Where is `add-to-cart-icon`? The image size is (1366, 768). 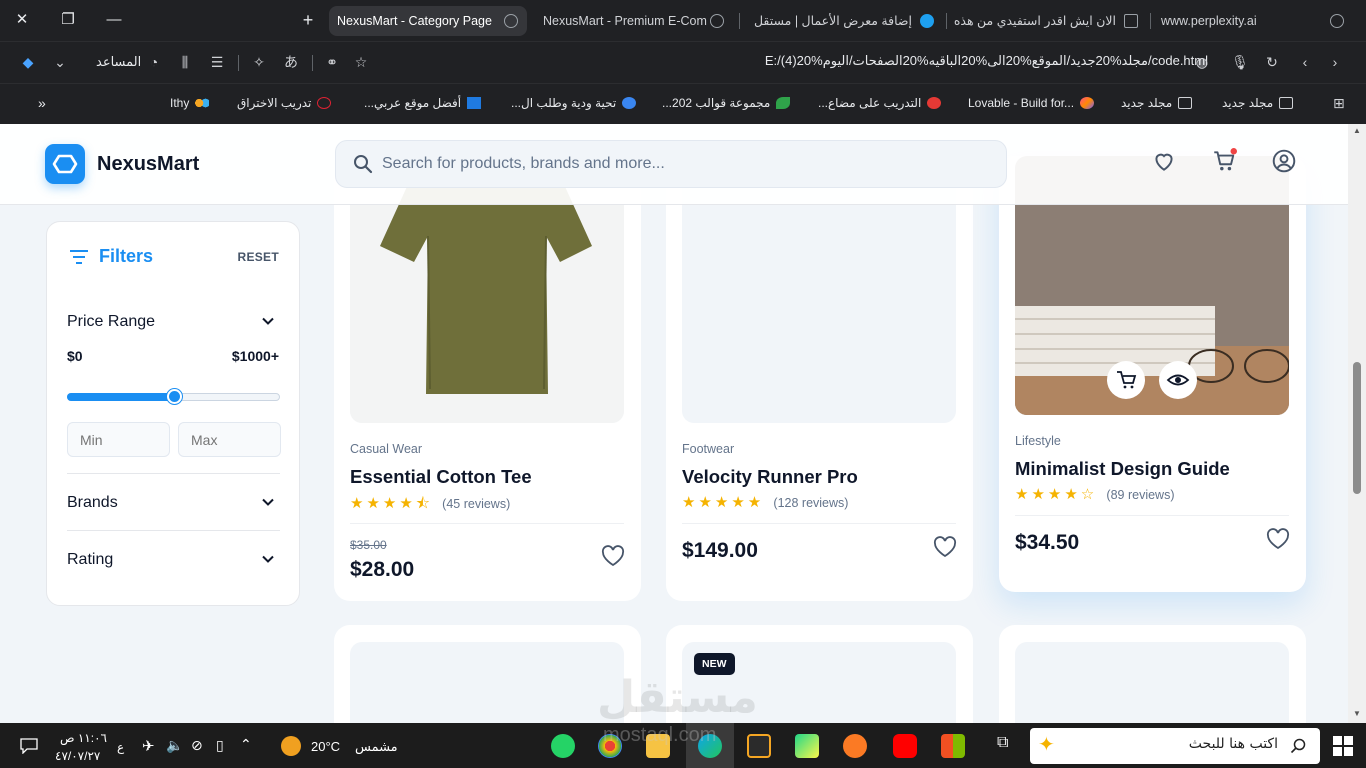 add-to-cart-icon is located at coordinates (1126, 381).